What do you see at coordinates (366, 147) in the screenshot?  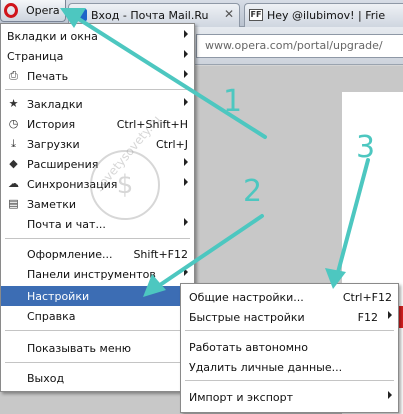 I see `step-number-3: 3` at bounding box center [366, 147].